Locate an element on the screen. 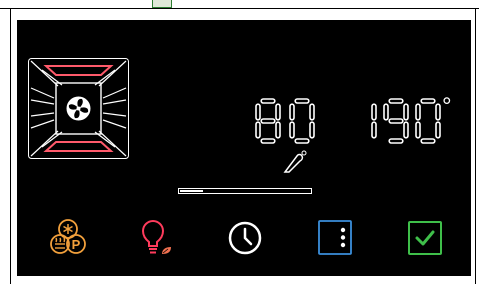 This screenshot has height=284, width=479. current-temperature-display is located at coordinates (285, 121).